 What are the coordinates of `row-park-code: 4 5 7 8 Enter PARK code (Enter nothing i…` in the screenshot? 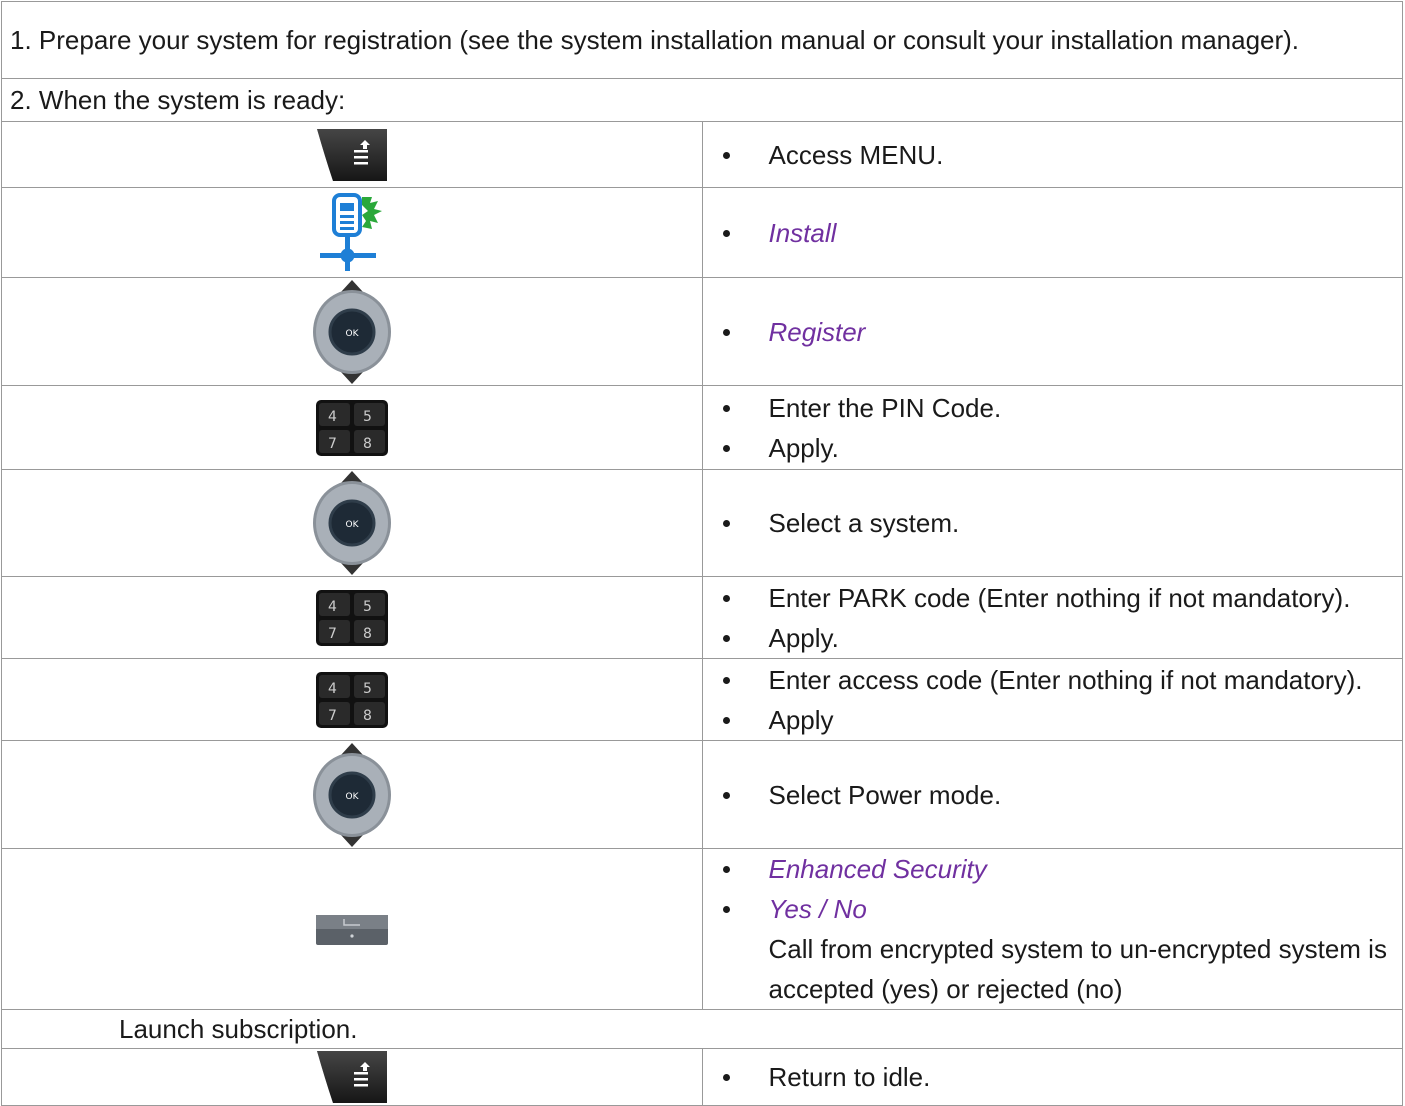 It's located at (702, 617).